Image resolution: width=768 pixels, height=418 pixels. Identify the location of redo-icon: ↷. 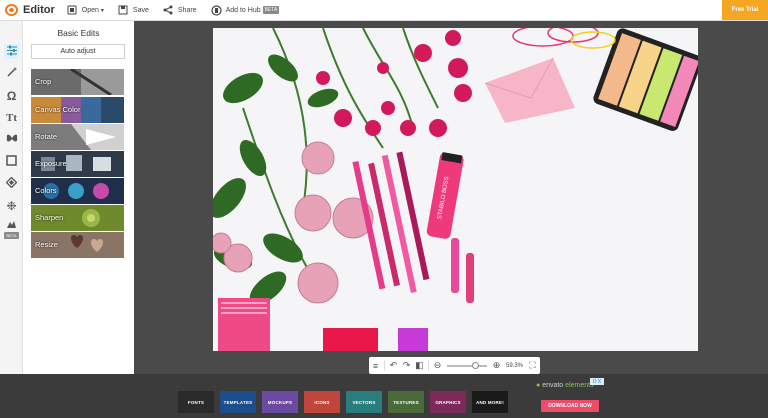
(406, 365).